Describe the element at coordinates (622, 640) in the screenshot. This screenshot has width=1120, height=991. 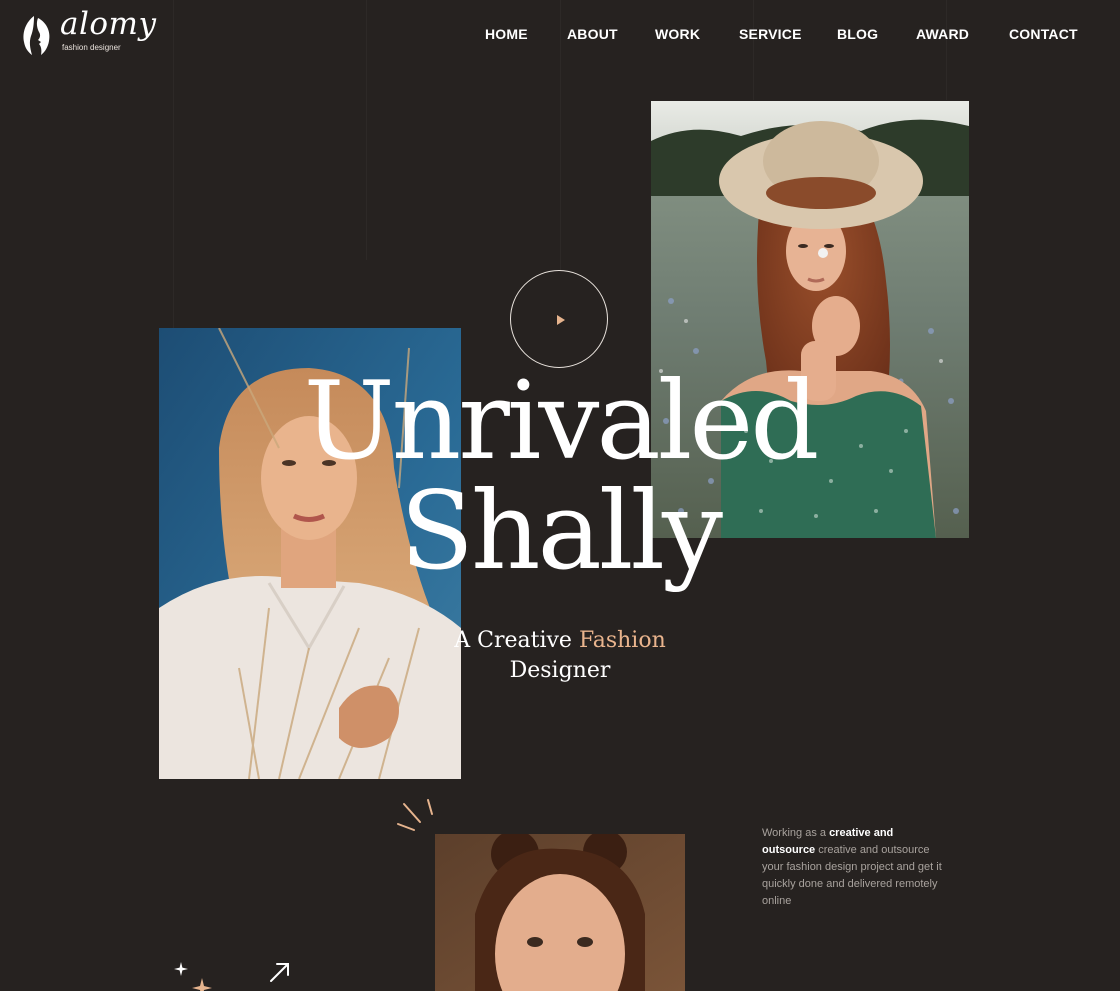
I see `subtitle-accent: Fashion` at that location.